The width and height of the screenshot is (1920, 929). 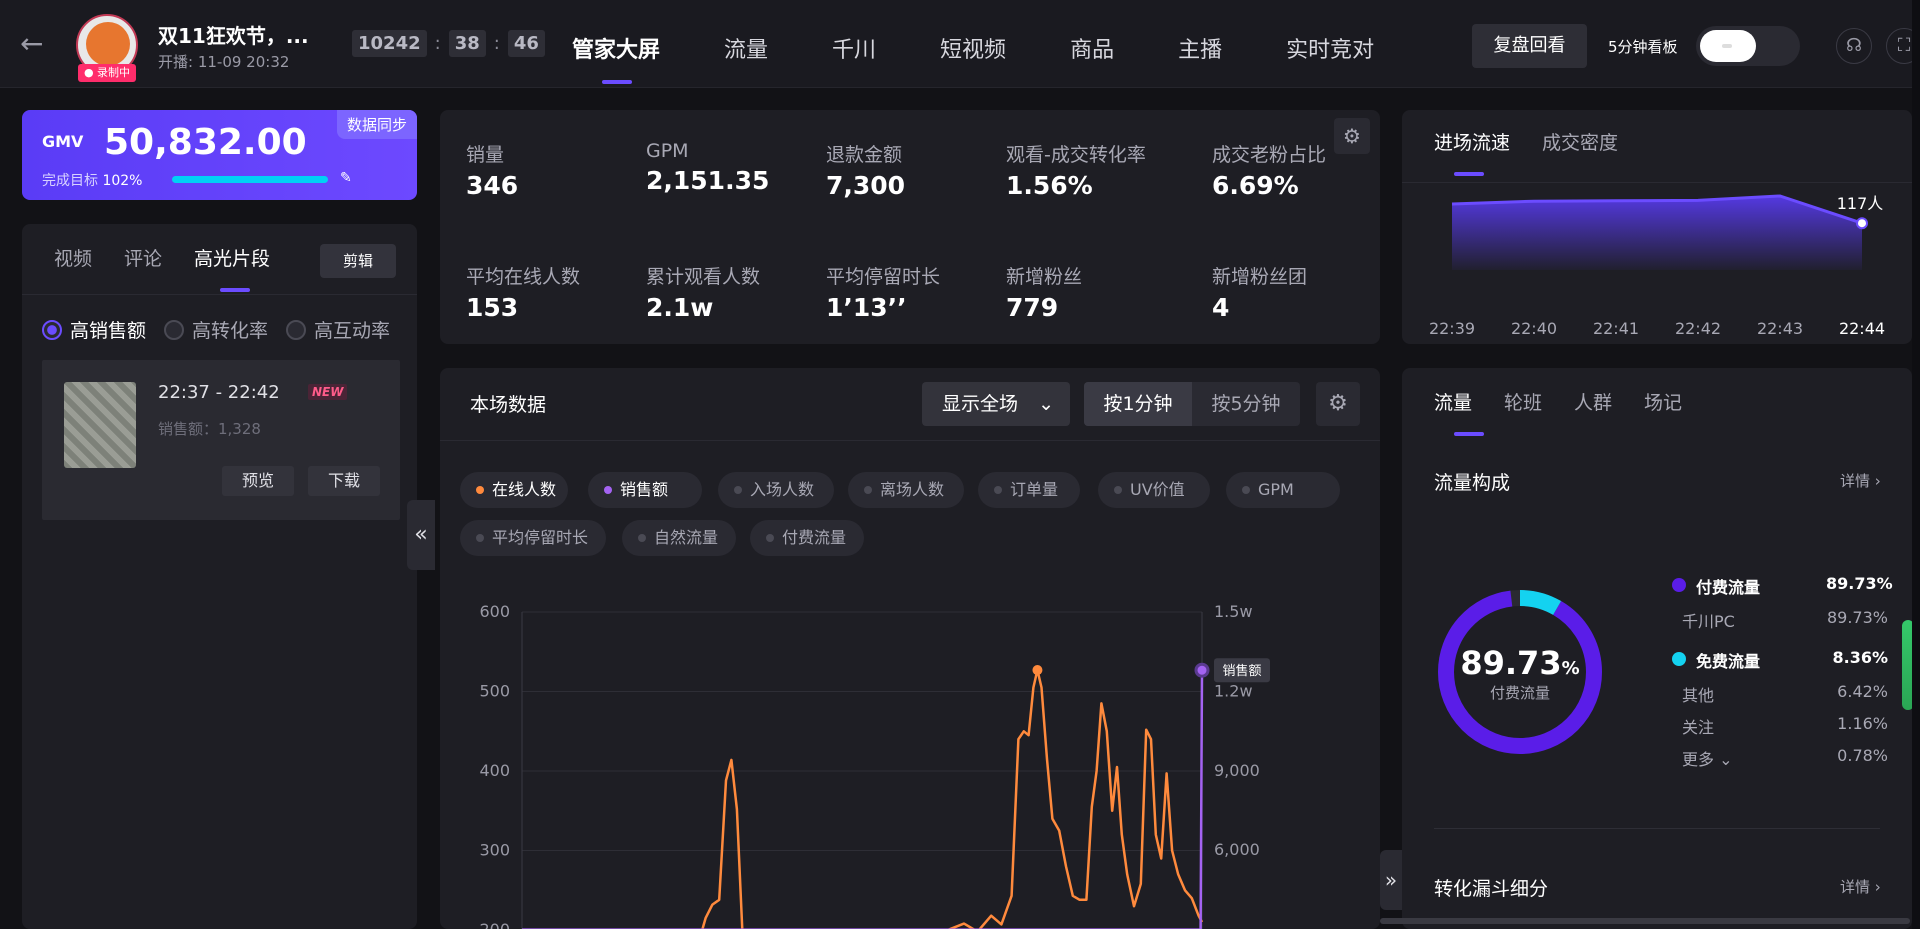 I want to click on interval-toggle: 按1分钟 按5分钟, so click(x=1192, y=404).